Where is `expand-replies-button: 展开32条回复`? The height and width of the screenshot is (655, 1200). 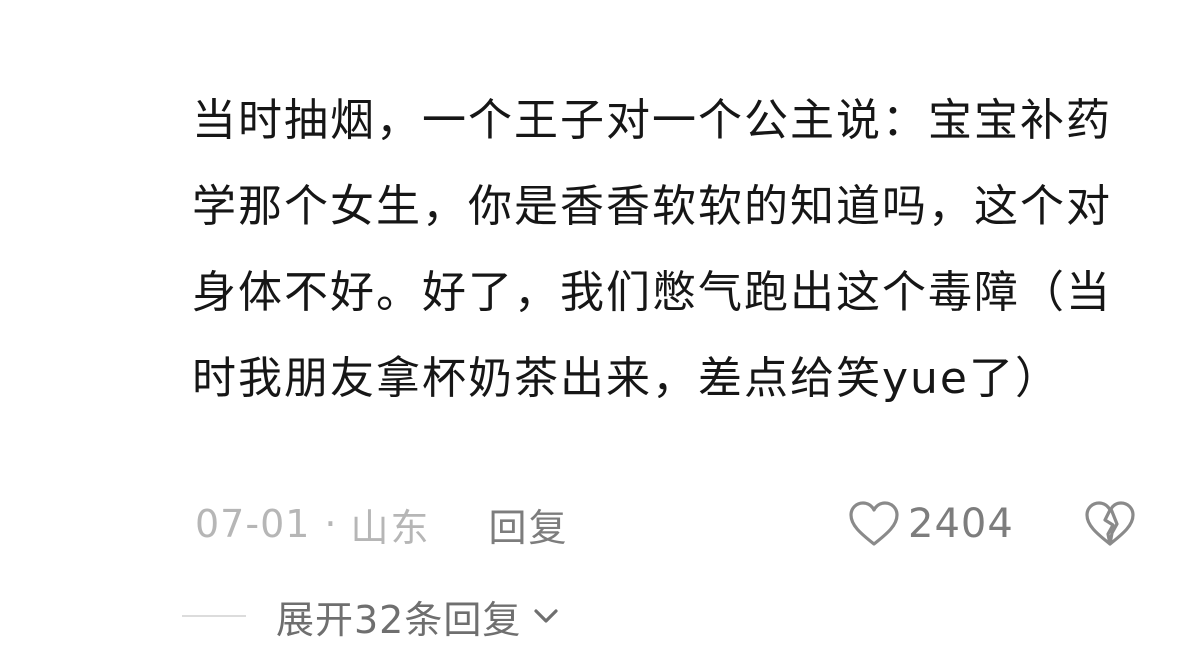 expand-replies-button: 展开32条回复 is located at coordinates (371, 616).